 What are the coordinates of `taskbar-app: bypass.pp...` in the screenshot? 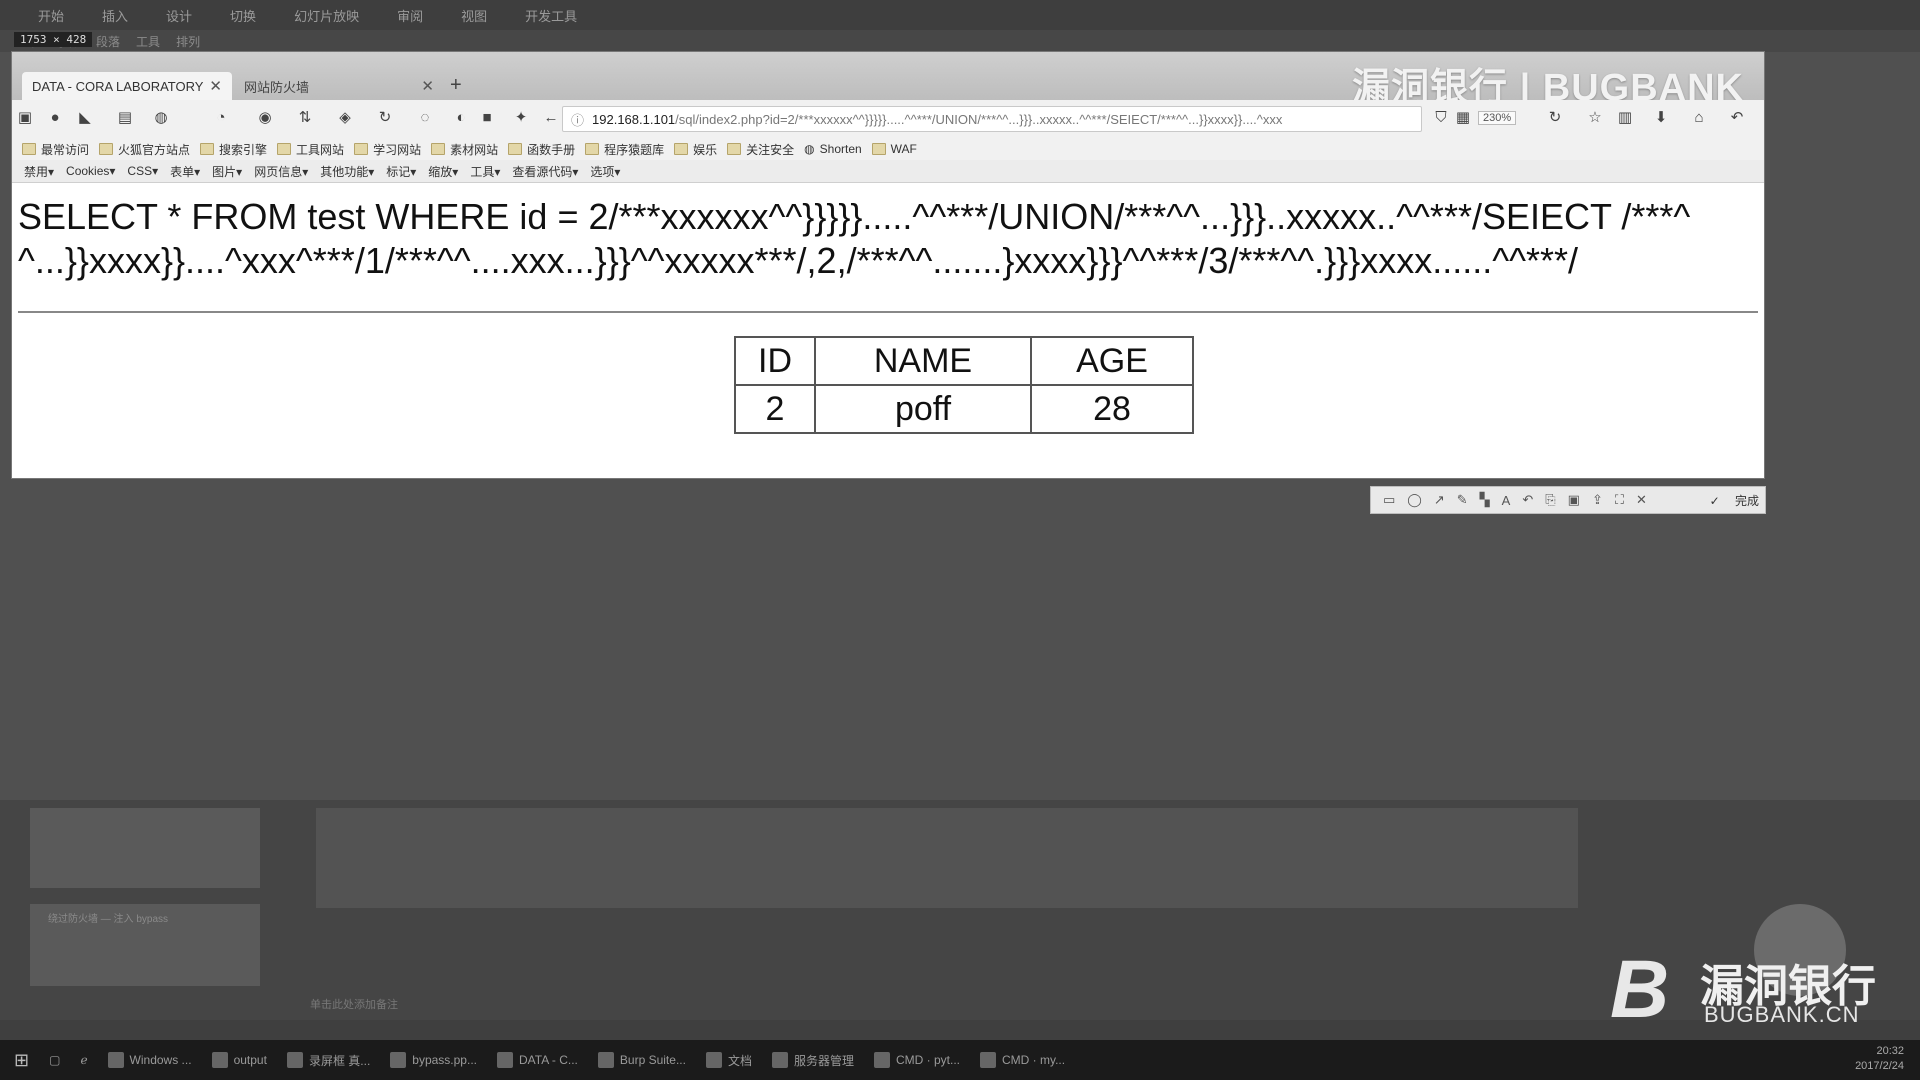 It's located at (433, 1060).